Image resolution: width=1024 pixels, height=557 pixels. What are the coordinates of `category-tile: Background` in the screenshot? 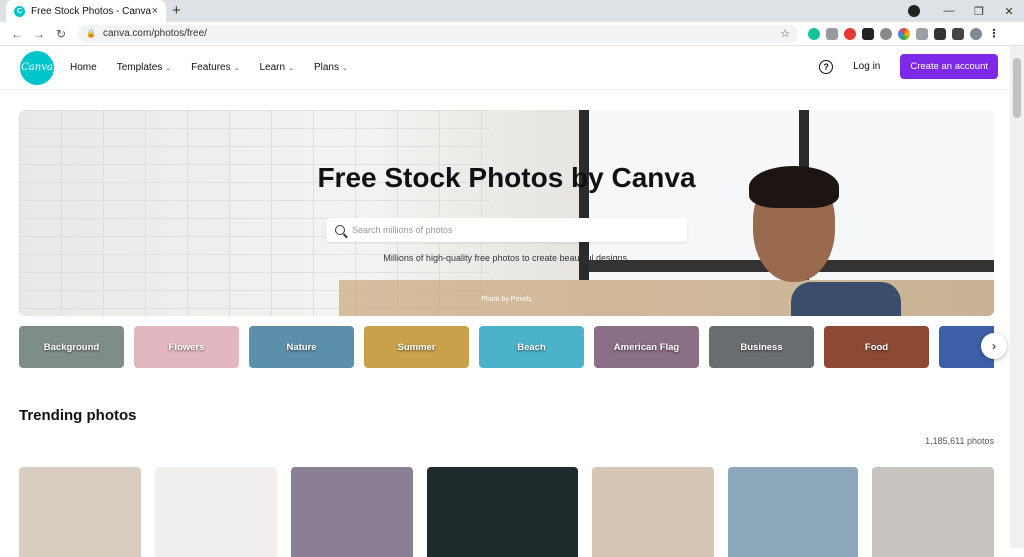 It's located at (71, 347).